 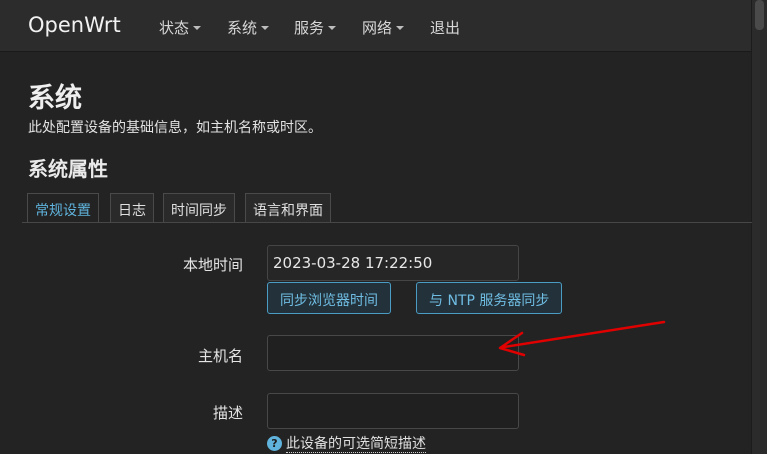 I want to click on local-time-value: 2023-03-28 17:22:50, so click(x=353, y=263).